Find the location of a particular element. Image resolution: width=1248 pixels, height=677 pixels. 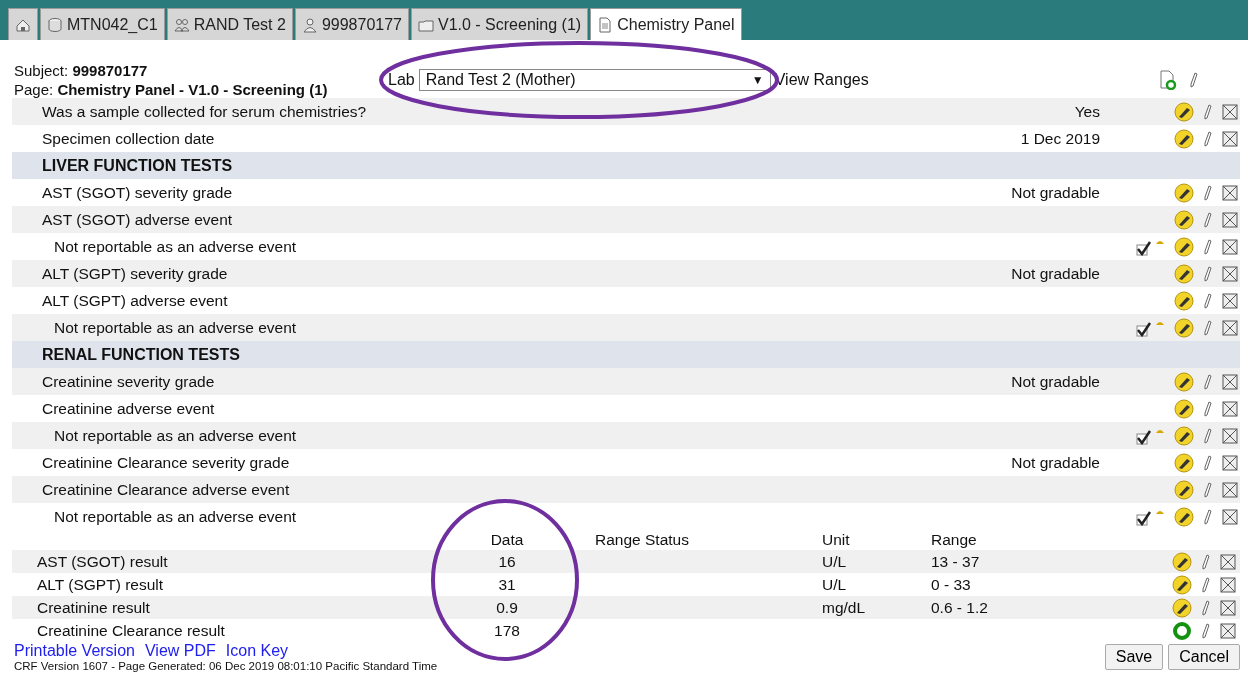

tab: Chemistry Panel is located at coordinates (666, 24).